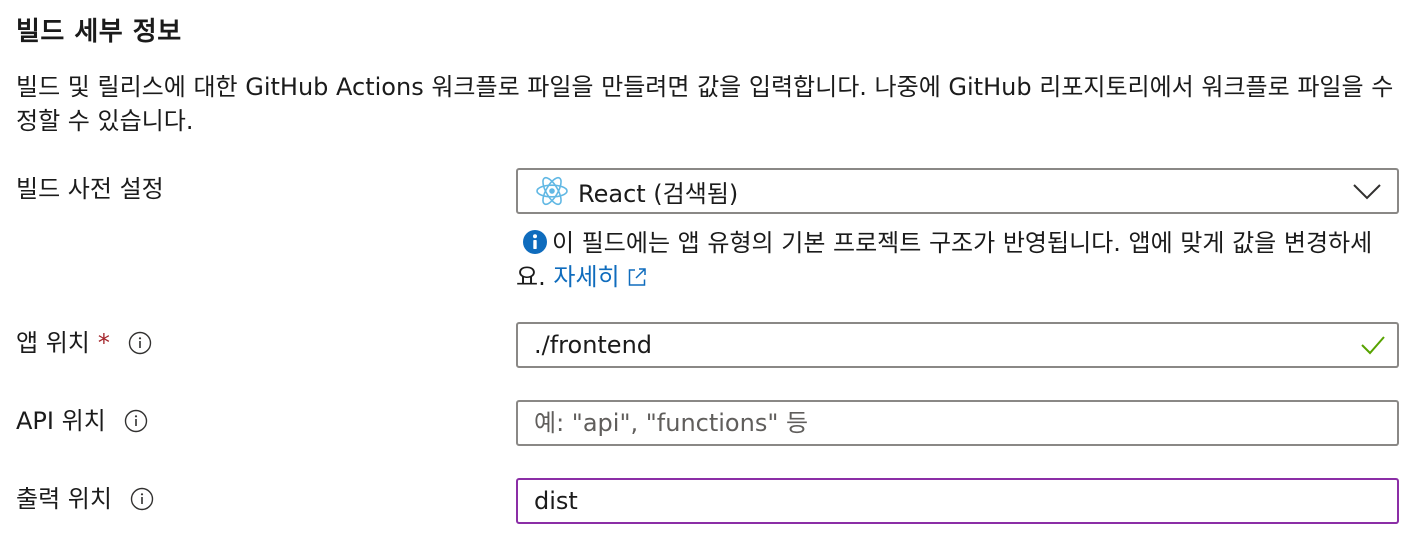 The image size is (1426, 552). I want to click on build-preset-dropdown: React (검색됨), so click(957, 191).